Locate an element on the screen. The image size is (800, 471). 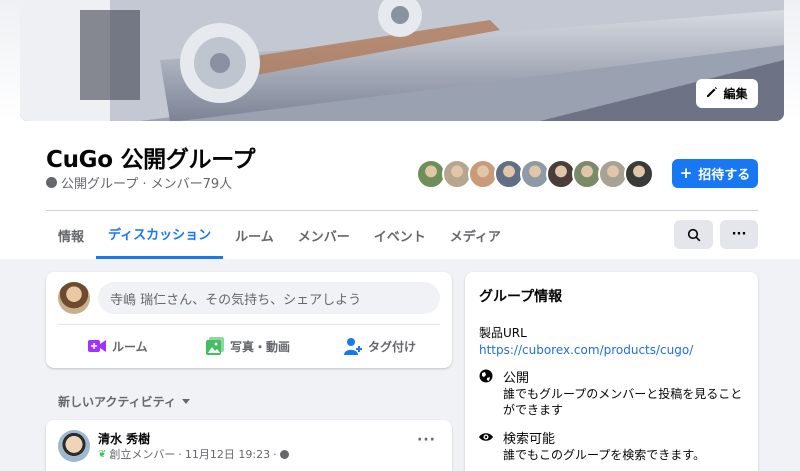
photo-video-button: 写真・動画 is located at coordinates (248, 346).